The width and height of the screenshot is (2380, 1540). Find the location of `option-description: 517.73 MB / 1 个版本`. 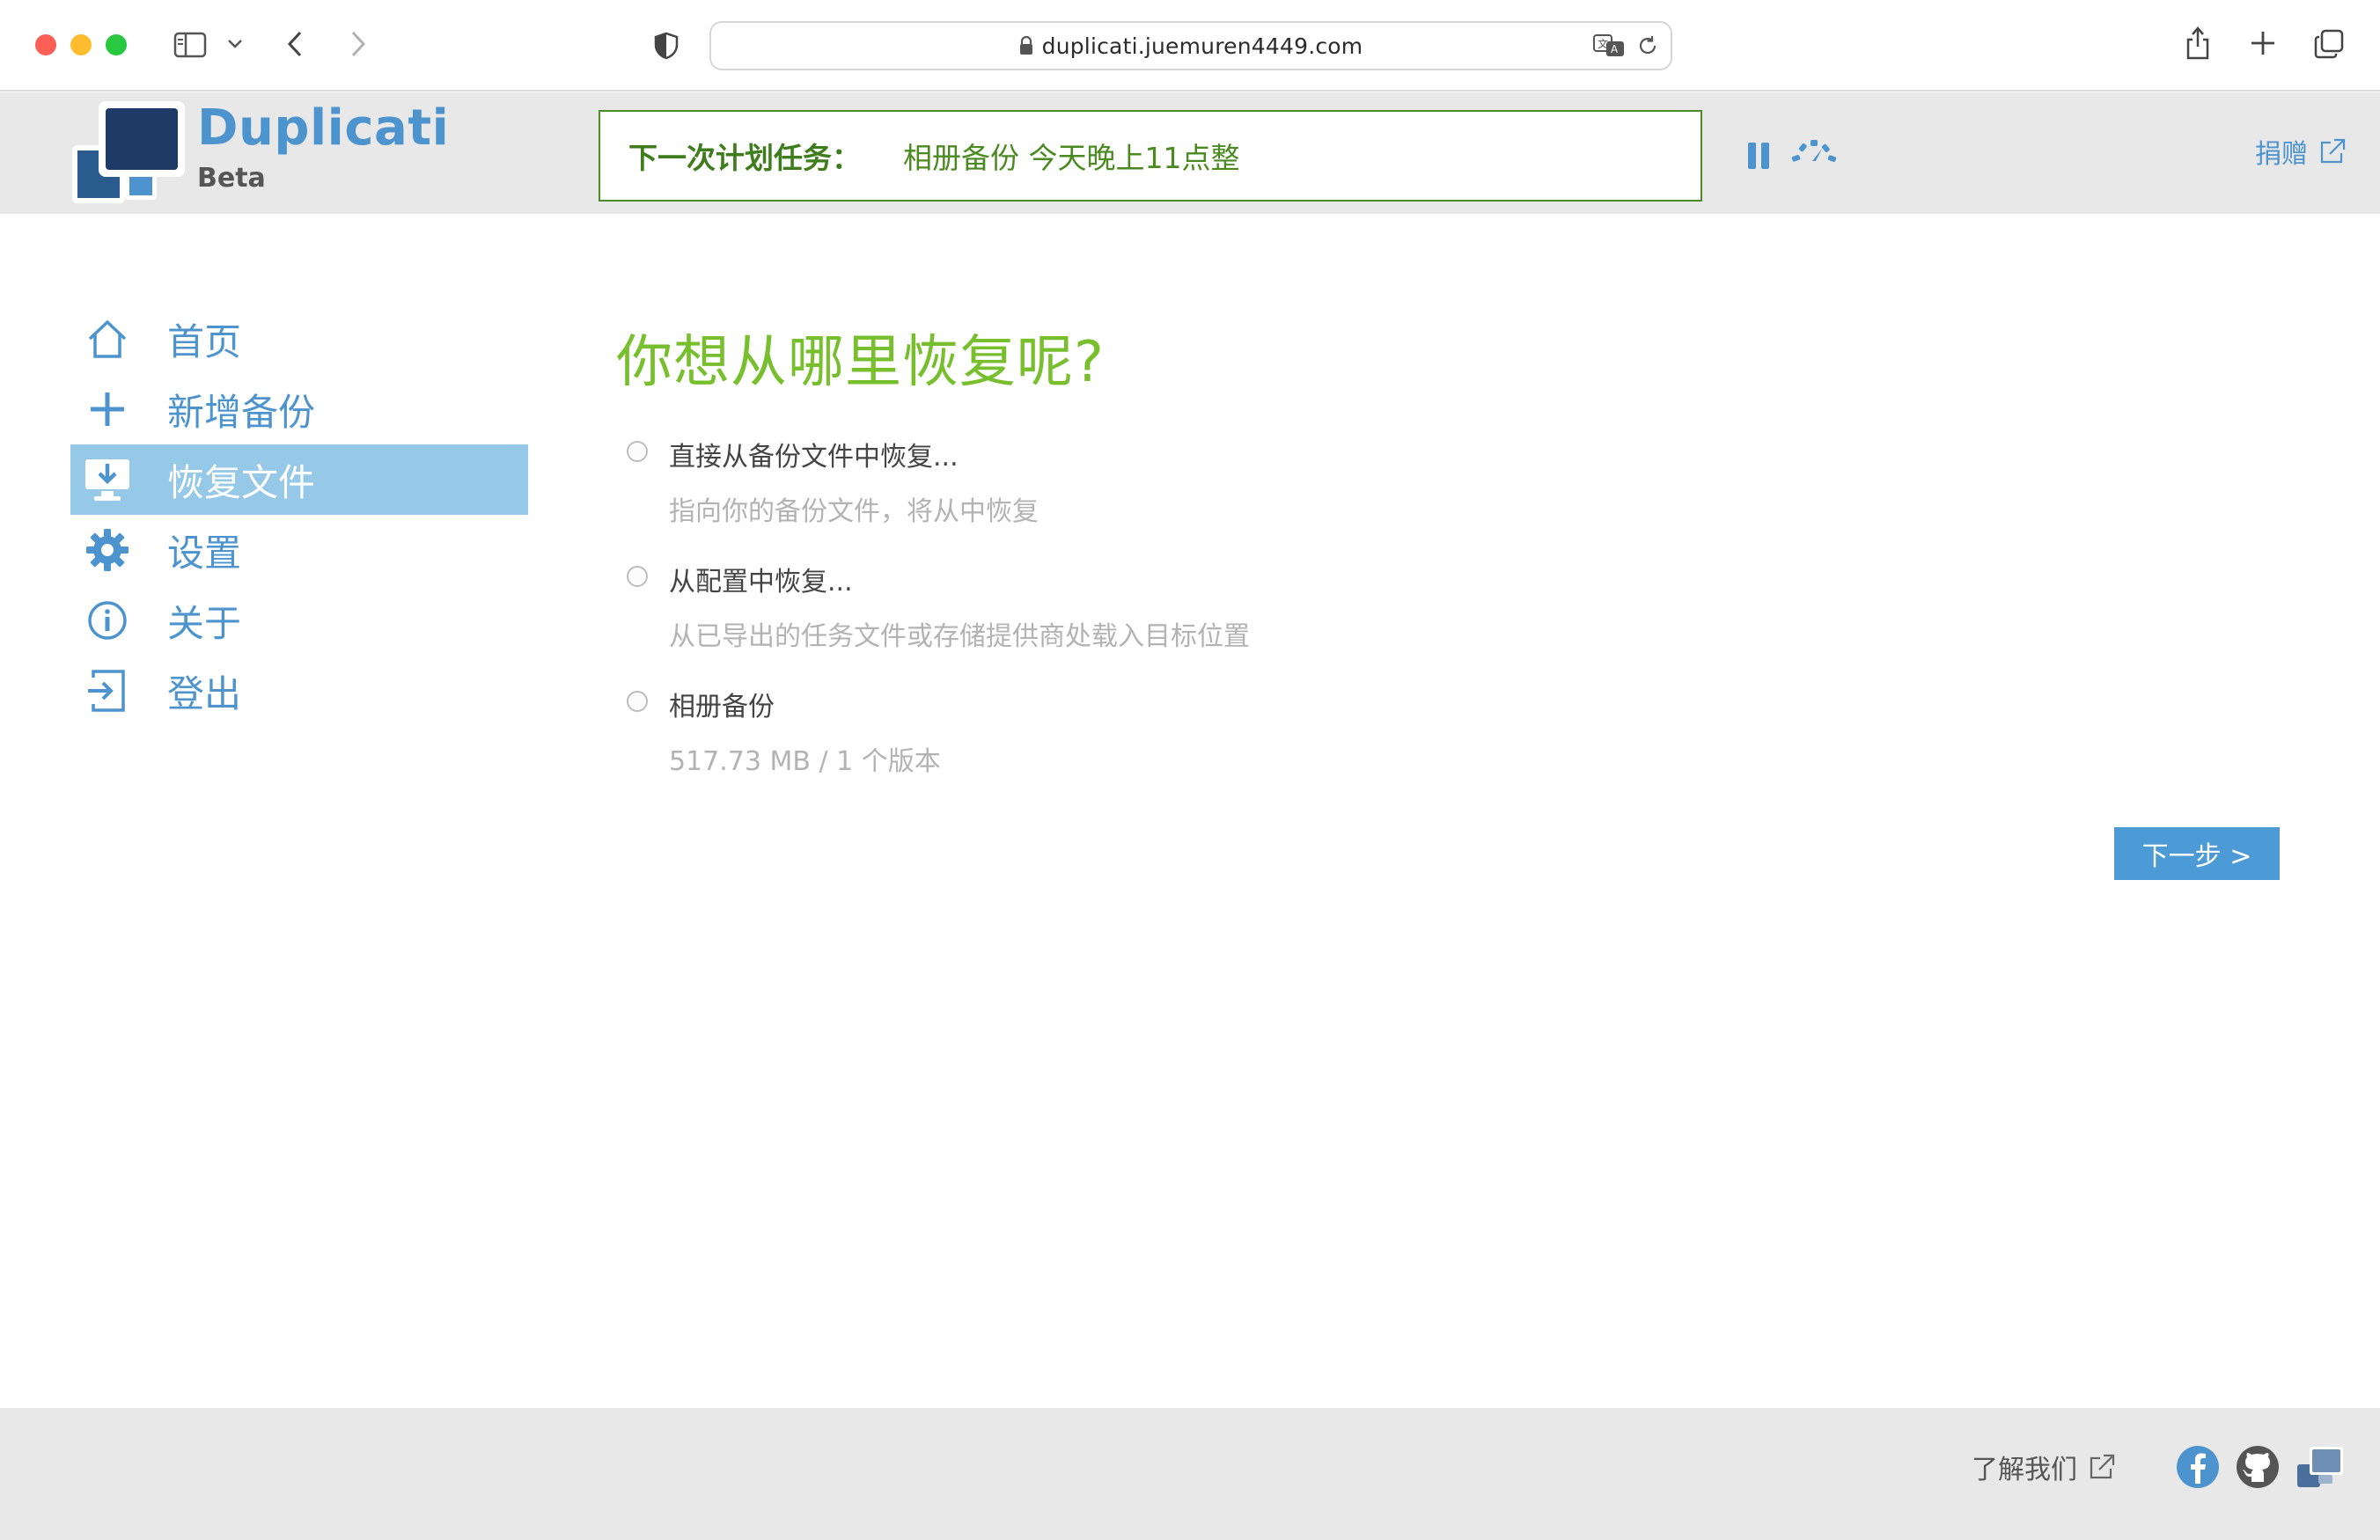

option-description: 517.73 MB / 1 个版本 is located at coordinates (805, 761).